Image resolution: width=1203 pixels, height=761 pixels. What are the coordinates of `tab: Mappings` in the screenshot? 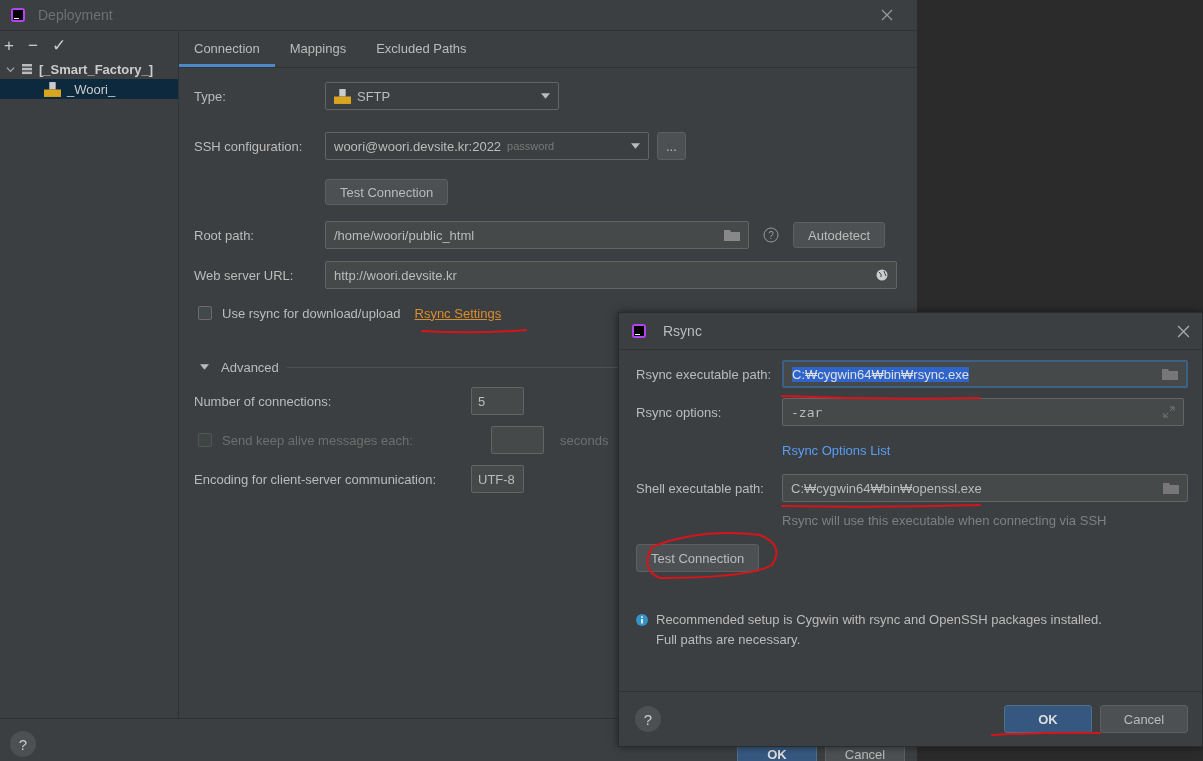 It's located at (318, 49).